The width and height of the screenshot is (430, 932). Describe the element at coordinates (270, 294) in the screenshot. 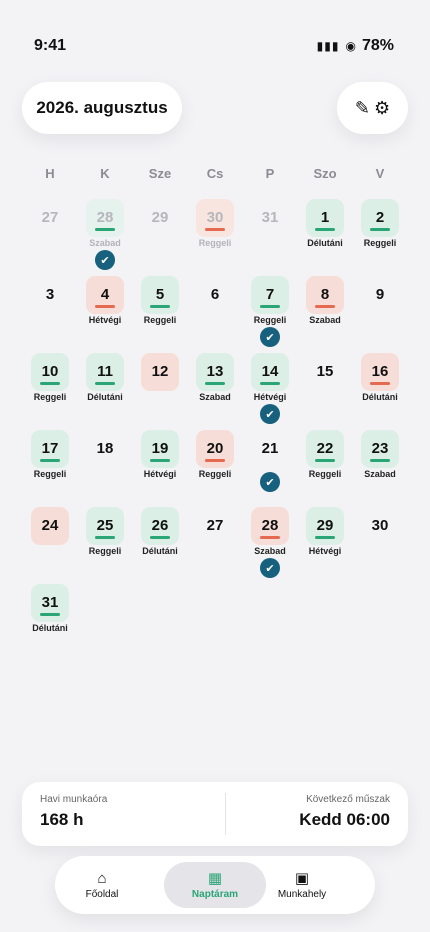

I see `day-number: 7` at that location.